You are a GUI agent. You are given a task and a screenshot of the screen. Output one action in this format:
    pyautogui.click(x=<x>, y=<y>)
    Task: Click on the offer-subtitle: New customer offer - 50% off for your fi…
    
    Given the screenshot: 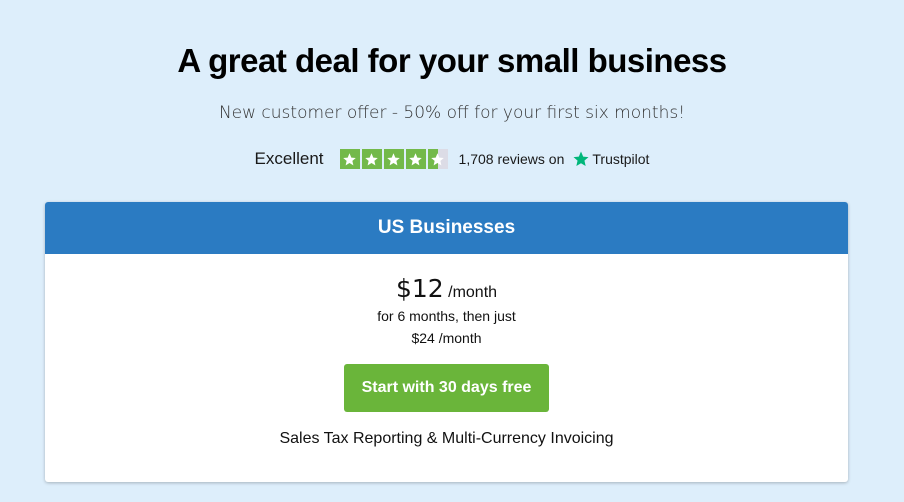 What is the action you would take?
    pyautogui.click(x=452, y=113)
    